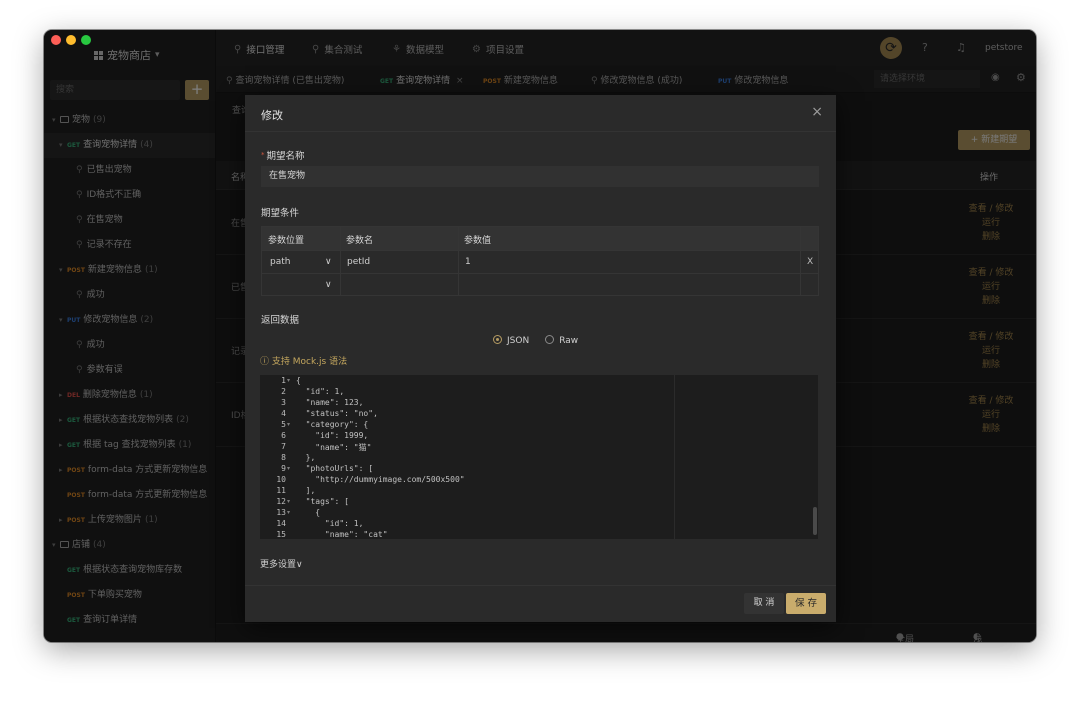 The height and width of the screenshot is (701, 1080). Describe the element at coordinates (306, 457) in the screenshot. I see `code-line: },` at that location.